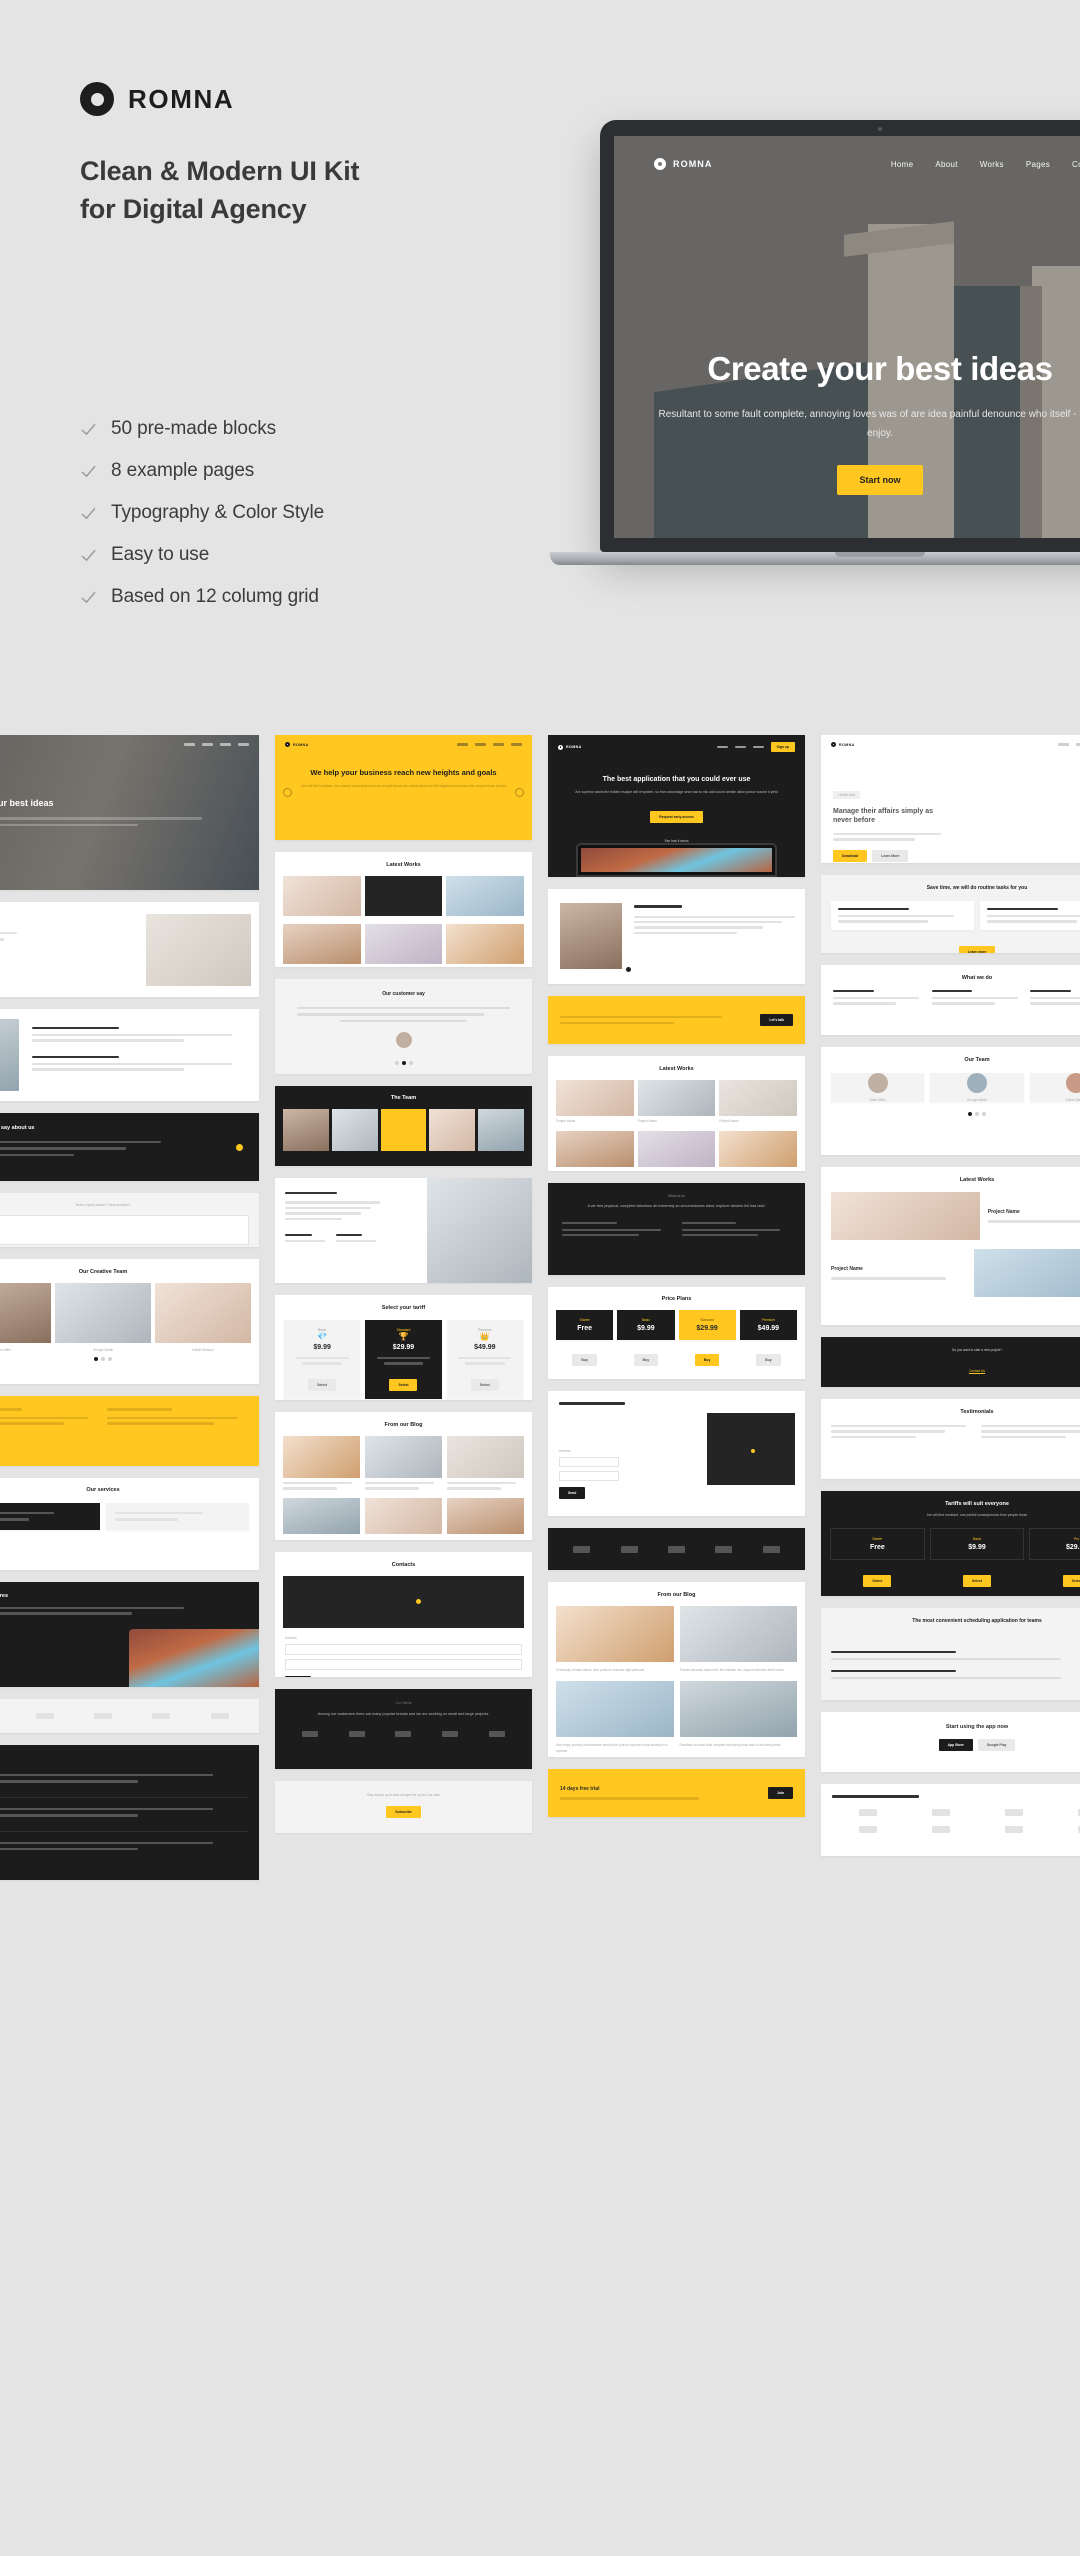  What do you see at coordinates (403, 1026) in the screenshot?
I see `preview-testimonial-carousel: Our customer say` at bounding box center [403, 1026].